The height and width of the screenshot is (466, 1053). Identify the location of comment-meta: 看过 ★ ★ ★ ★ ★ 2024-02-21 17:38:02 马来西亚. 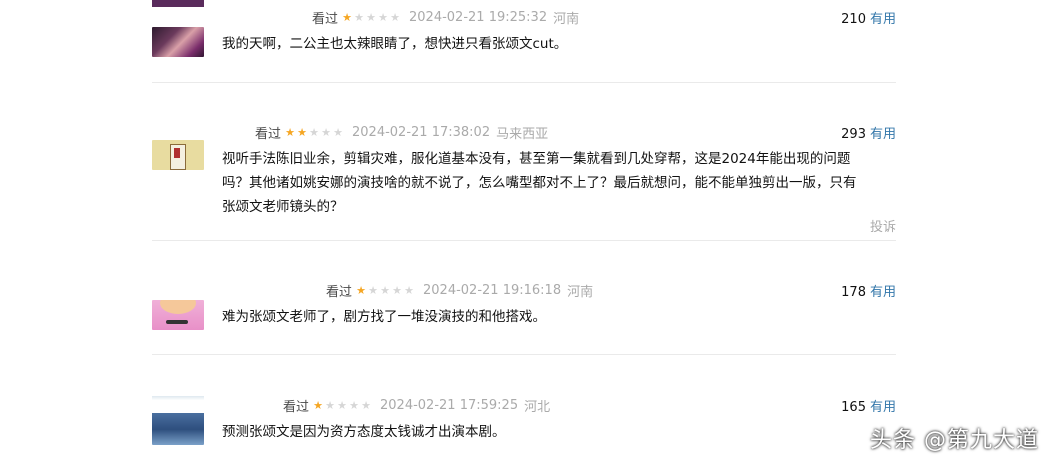
(401, 132).